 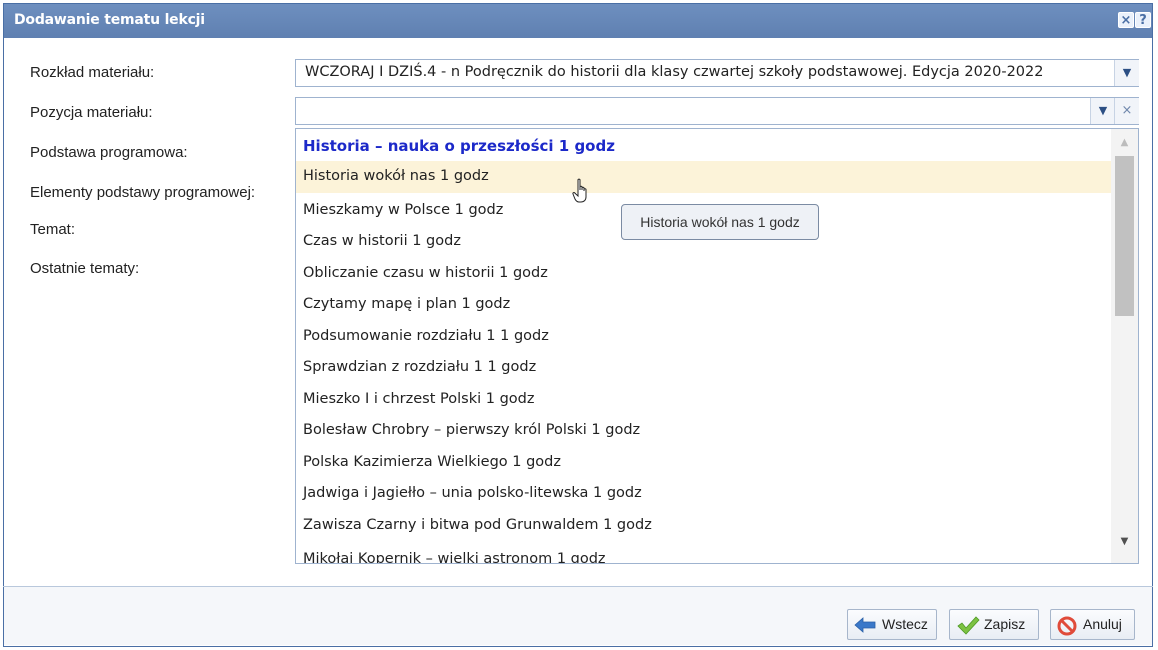 I want to click on cancel-button-label: Anuluj, so click(x=1102, y=624).